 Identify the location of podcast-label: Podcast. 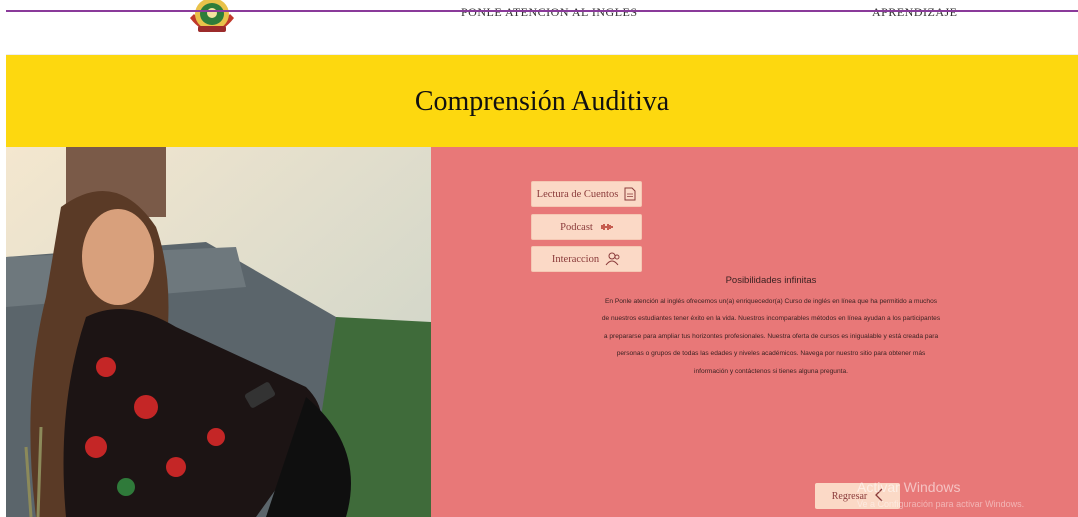
(576, 227).